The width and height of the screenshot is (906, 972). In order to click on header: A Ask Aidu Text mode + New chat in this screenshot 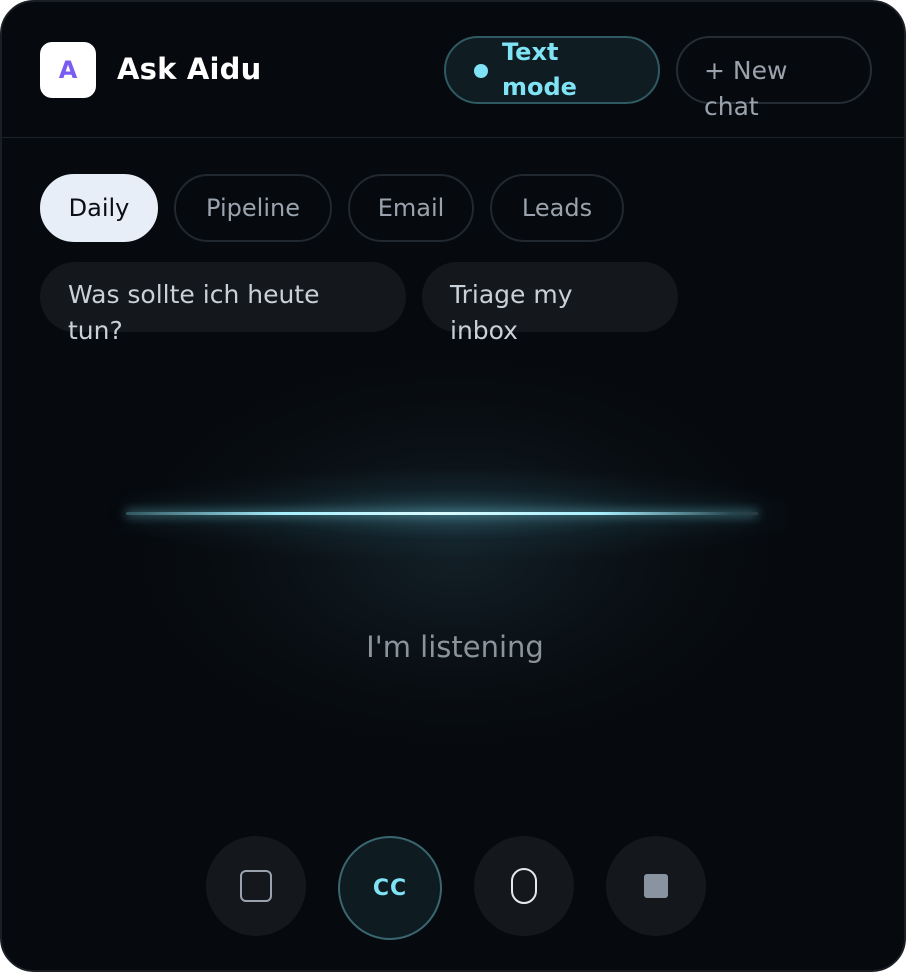, I will do `click(453, 70)`.